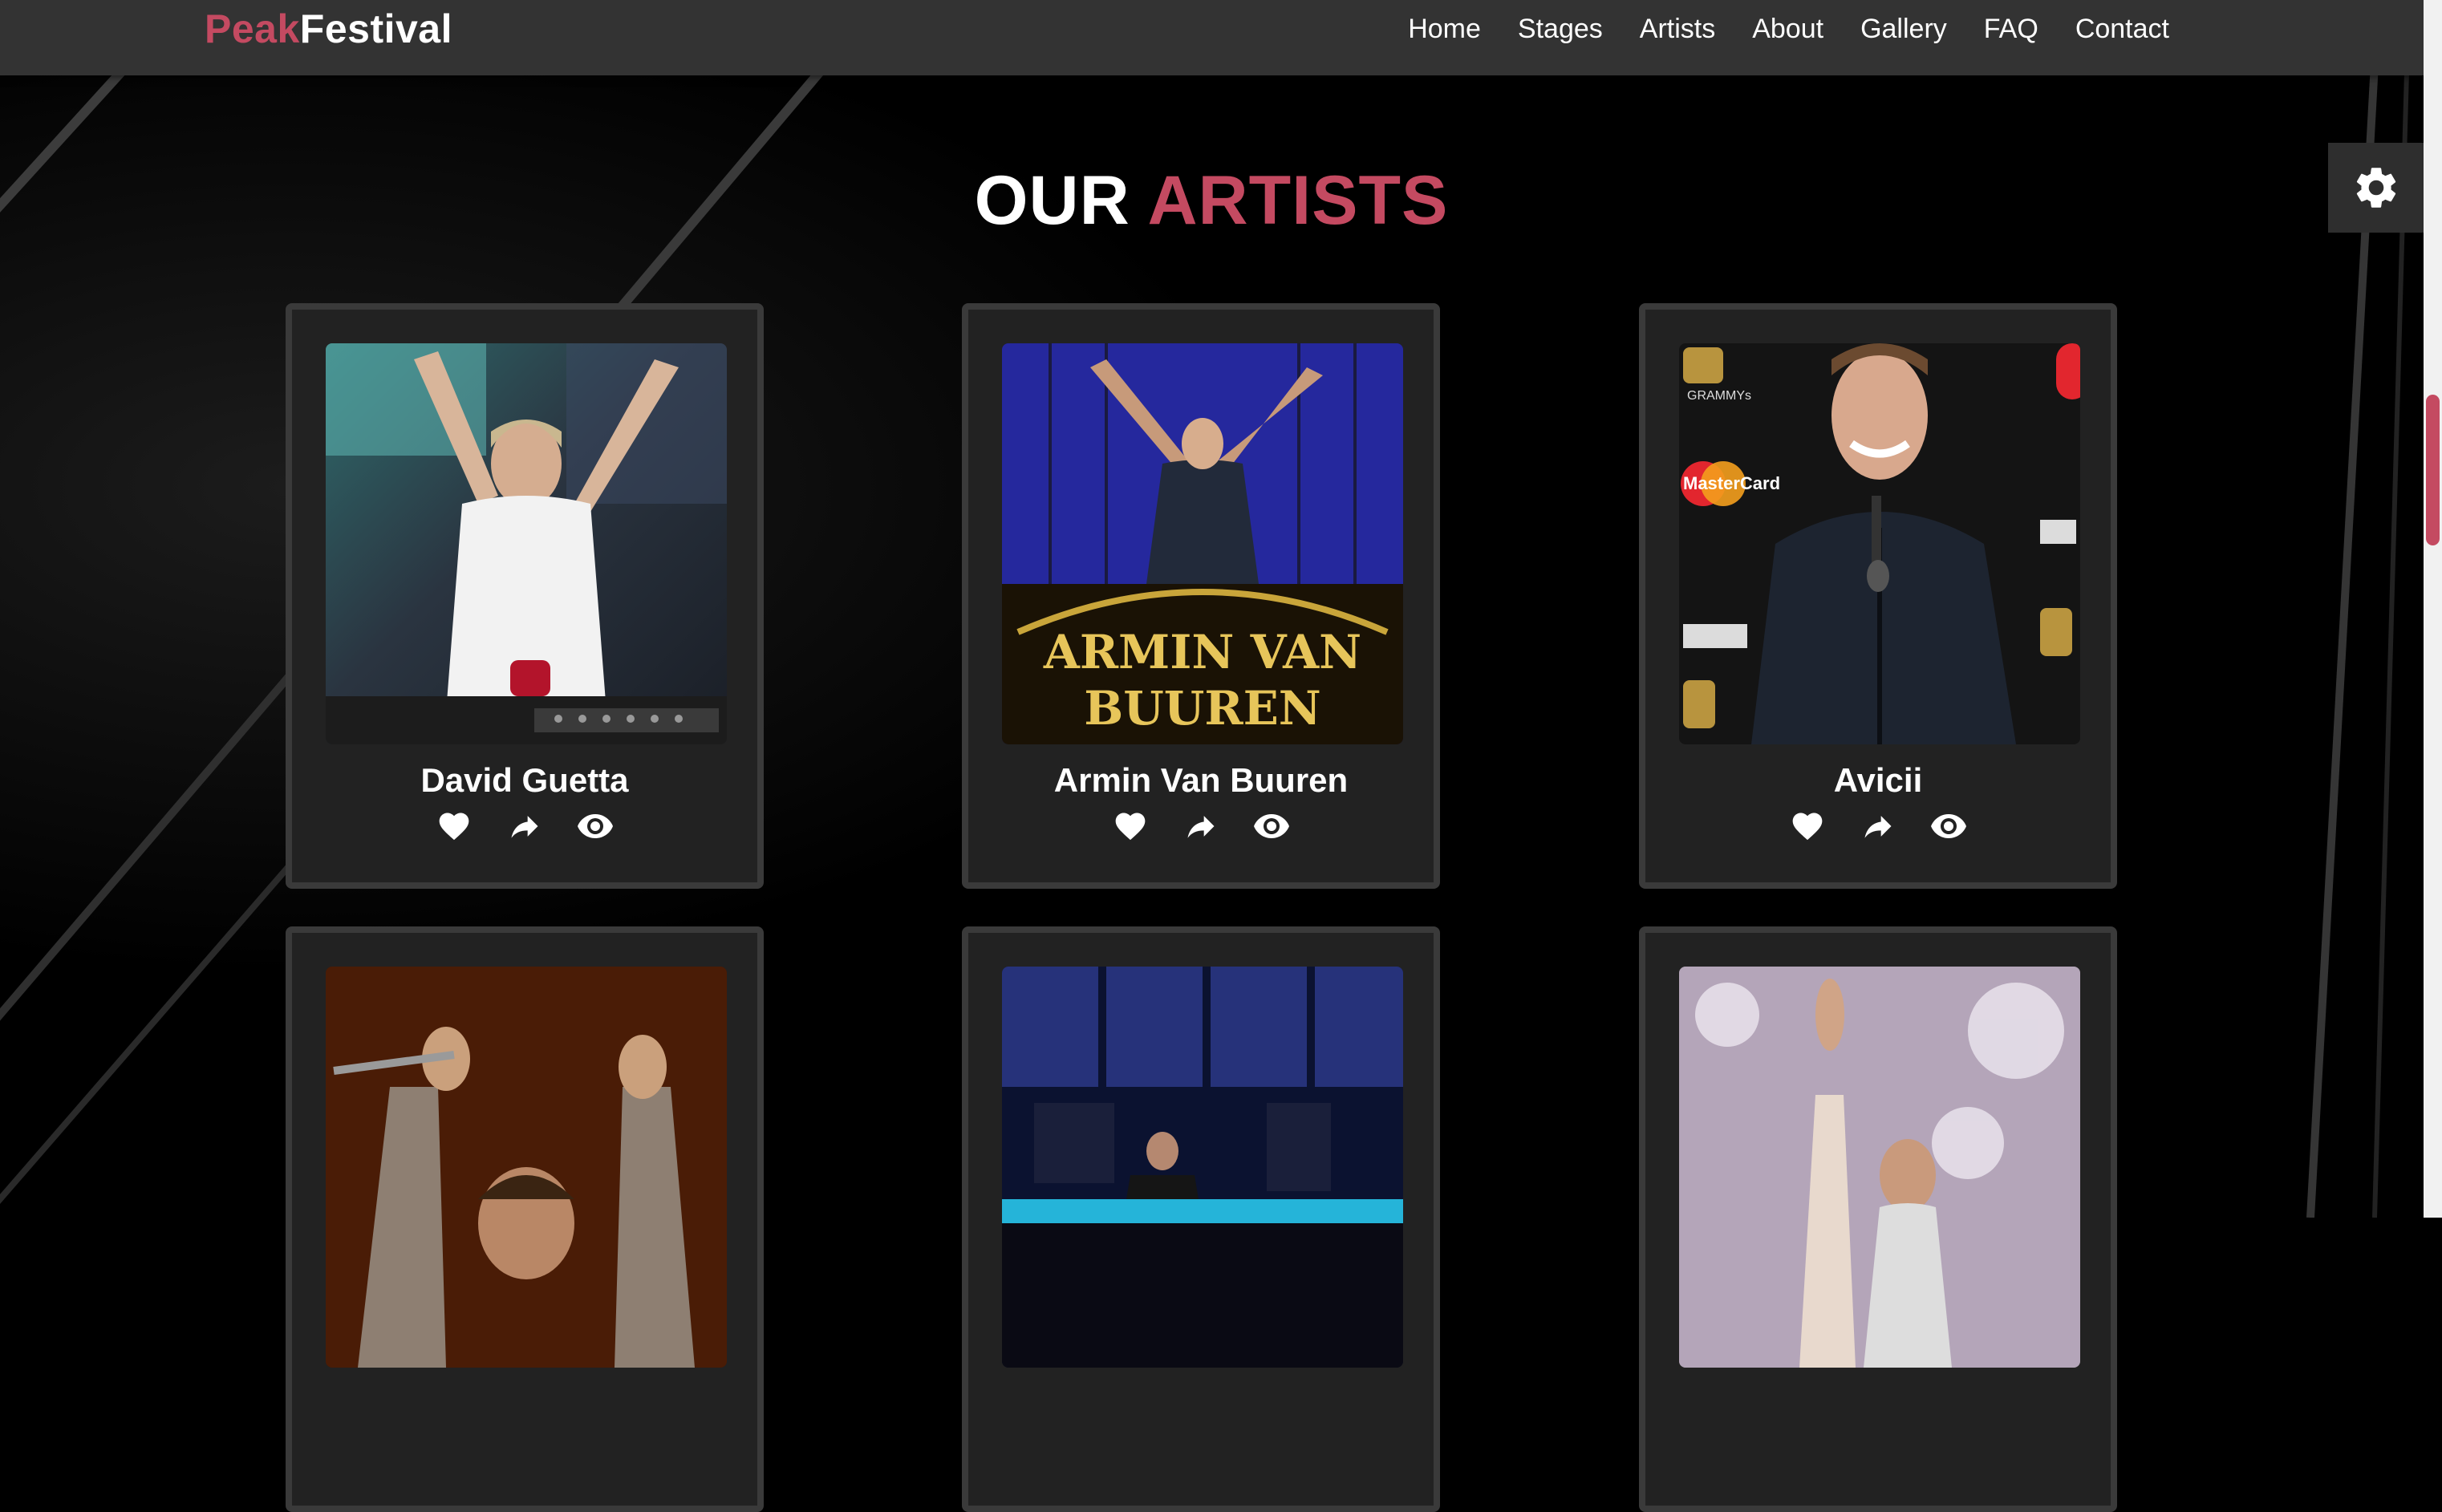 The image size is (2442, 1512). I want to click on raised-hand-performer-photo, so click(1879, 1167).